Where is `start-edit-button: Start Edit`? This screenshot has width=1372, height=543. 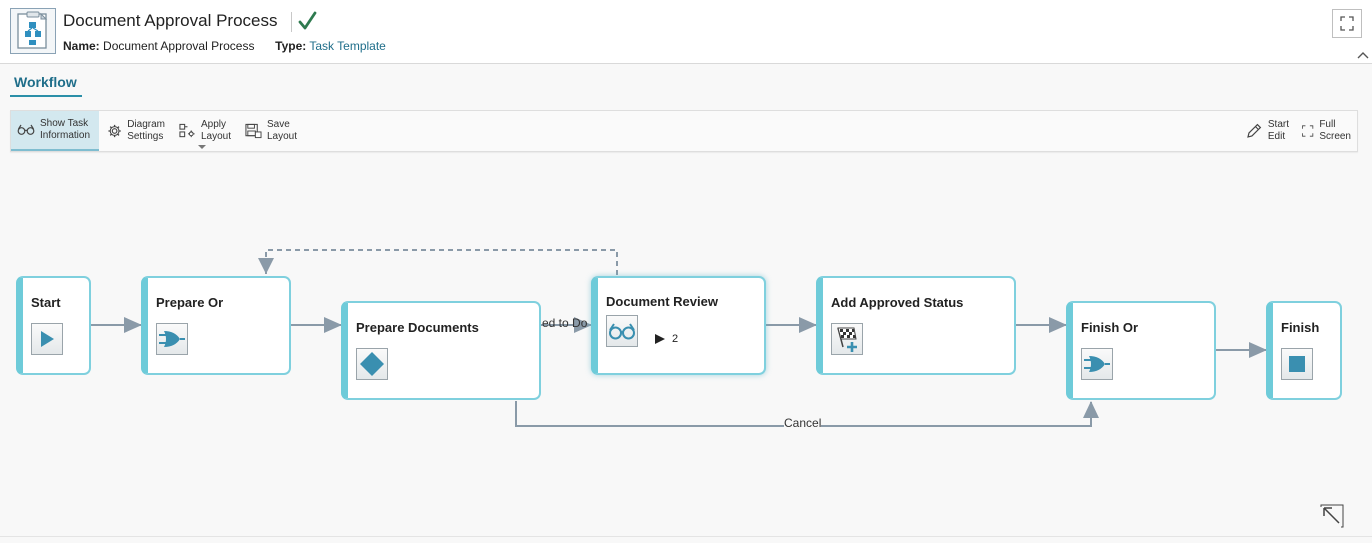 start-edit-button: Start Edit is located at coordinates (1267, 131).